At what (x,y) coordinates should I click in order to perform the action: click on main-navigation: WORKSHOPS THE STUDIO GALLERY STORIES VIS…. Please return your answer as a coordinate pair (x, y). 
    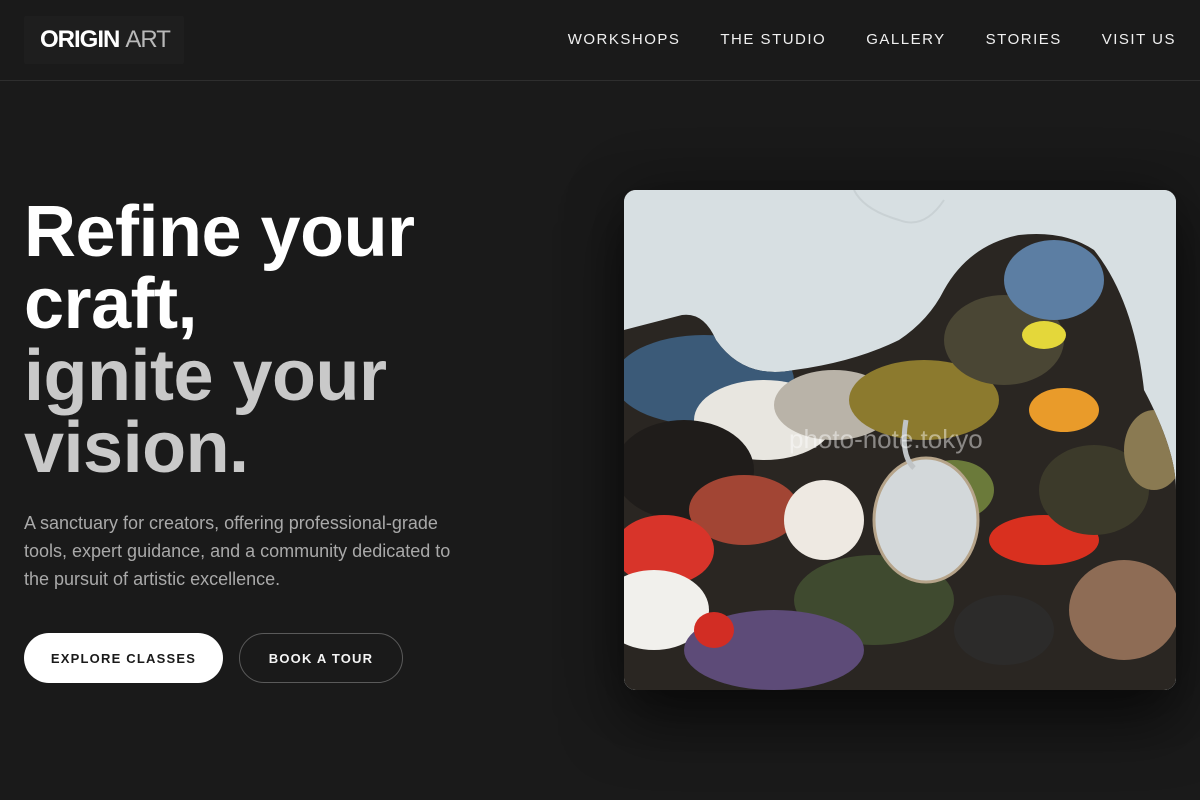
    Looking at the image, I should click on (872, 40).